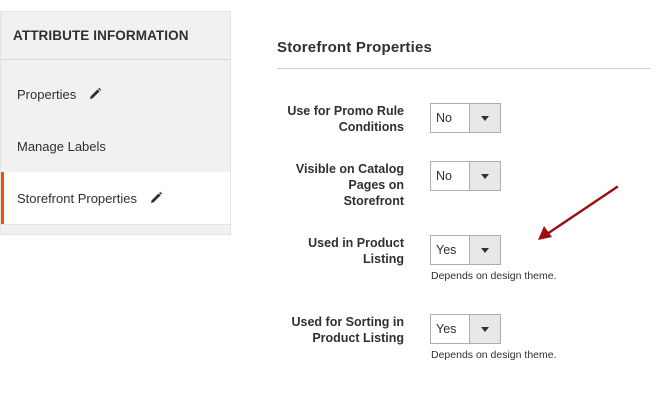  What do you see at coordinates (465, 329) in the screenshot?
I see `used-for-sorting-select: Yes` at bounding box center [465, 329].